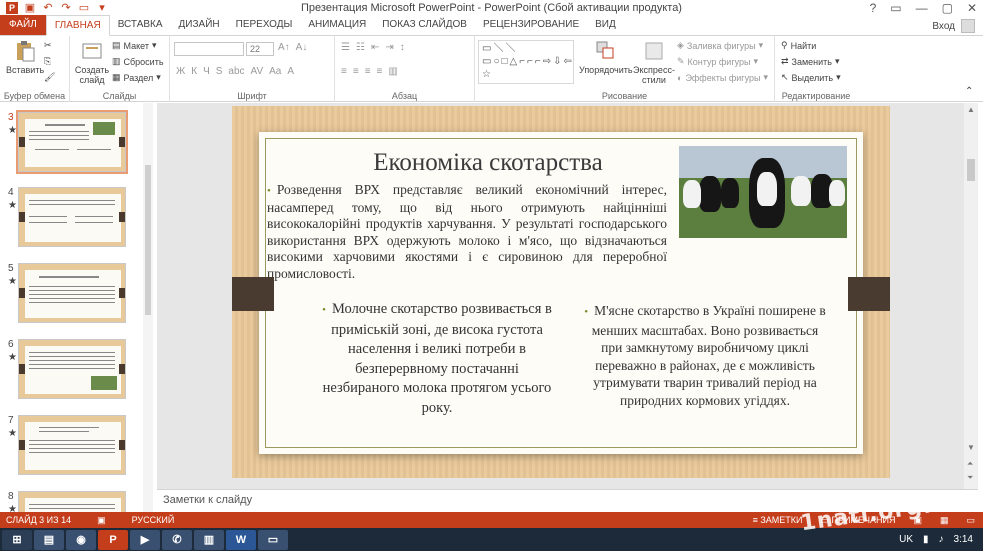 Image resolution: width=983 pixels, height=551 pixels. What do you see at coordinates (380, 71) in the screenshot?
I see `justify-icon: ≡` at bounding box center [380, 71].